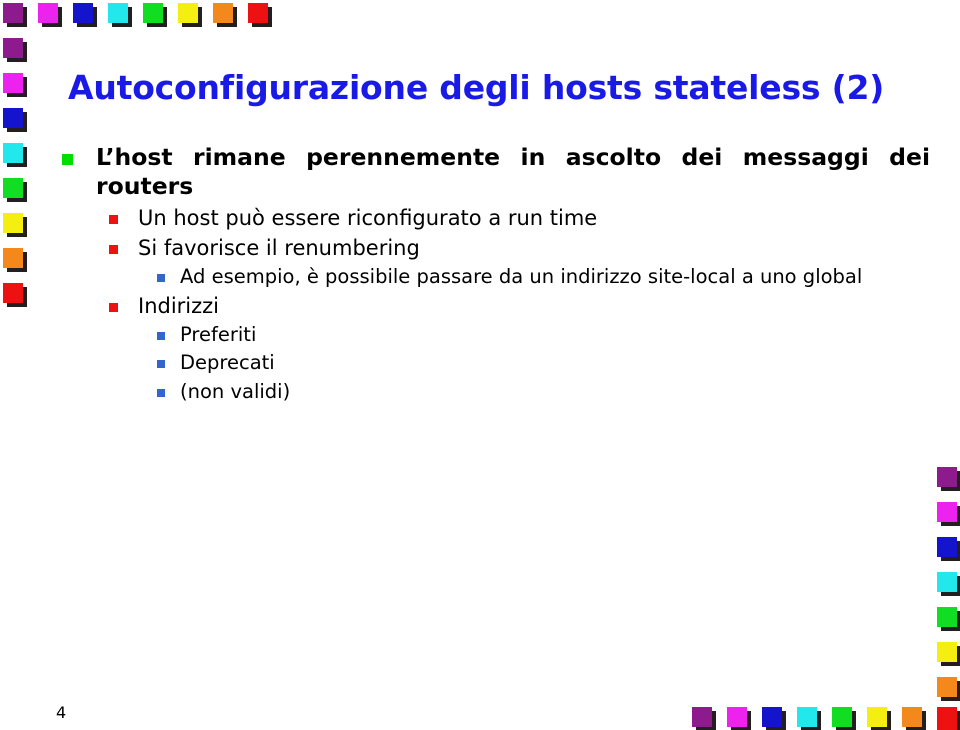  What do you see at coordinates (494, 334) in the screenshot?
I see `bullet-level-3: Preferiti` at bounding box center [494, 334].